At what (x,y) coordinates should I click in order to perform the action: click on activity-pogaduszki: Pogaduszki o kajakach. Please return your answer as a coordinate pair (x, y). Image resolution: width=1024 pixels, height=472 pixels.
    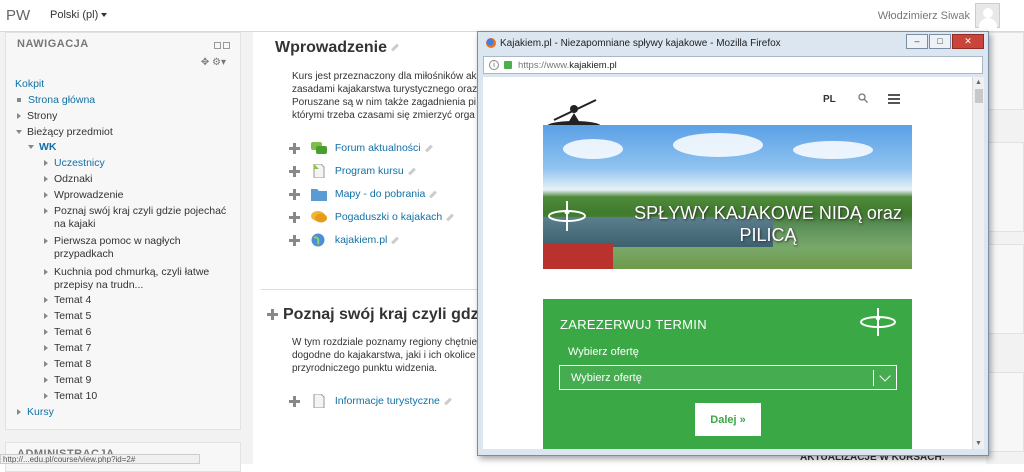
    Looking at the image, I should click on (372, 217).